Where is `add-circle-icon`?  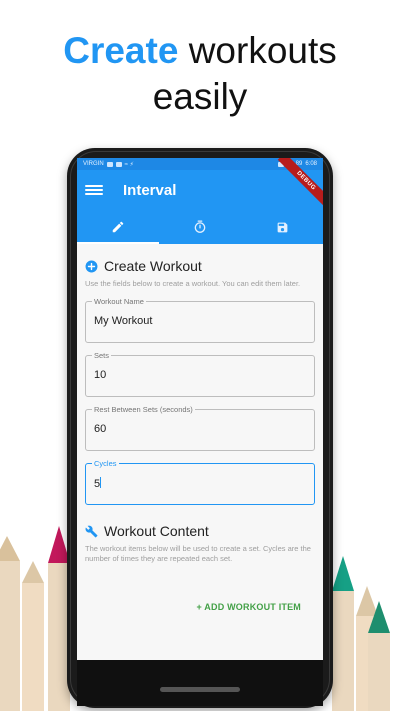
add-circle-icon is located at coordinates (91, 266).